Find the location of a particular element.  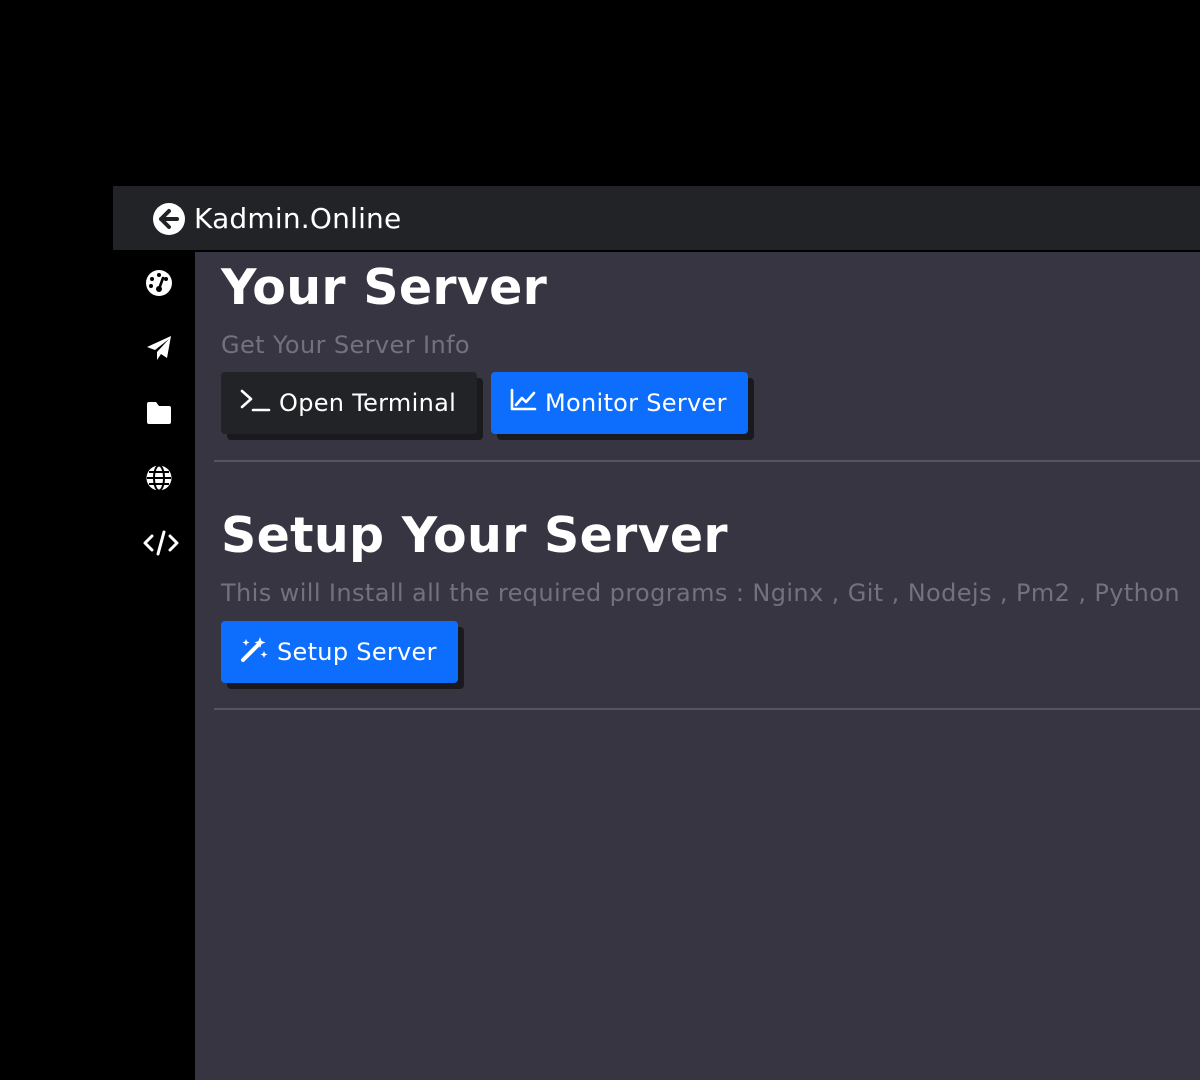

paper-plane-icon is located at coordinates (159, 348).